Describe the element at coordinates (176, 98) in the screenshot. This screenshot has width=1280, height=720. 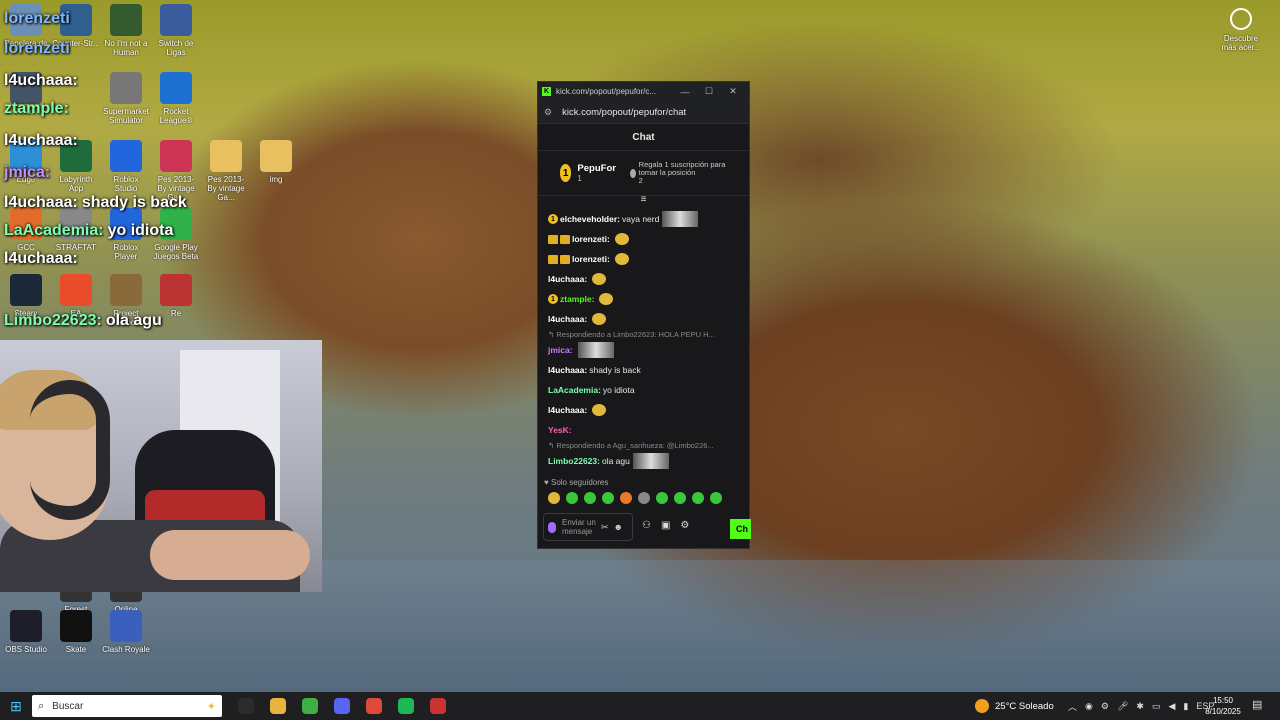
I see `desktop-icon: Rocket League®` at that location.